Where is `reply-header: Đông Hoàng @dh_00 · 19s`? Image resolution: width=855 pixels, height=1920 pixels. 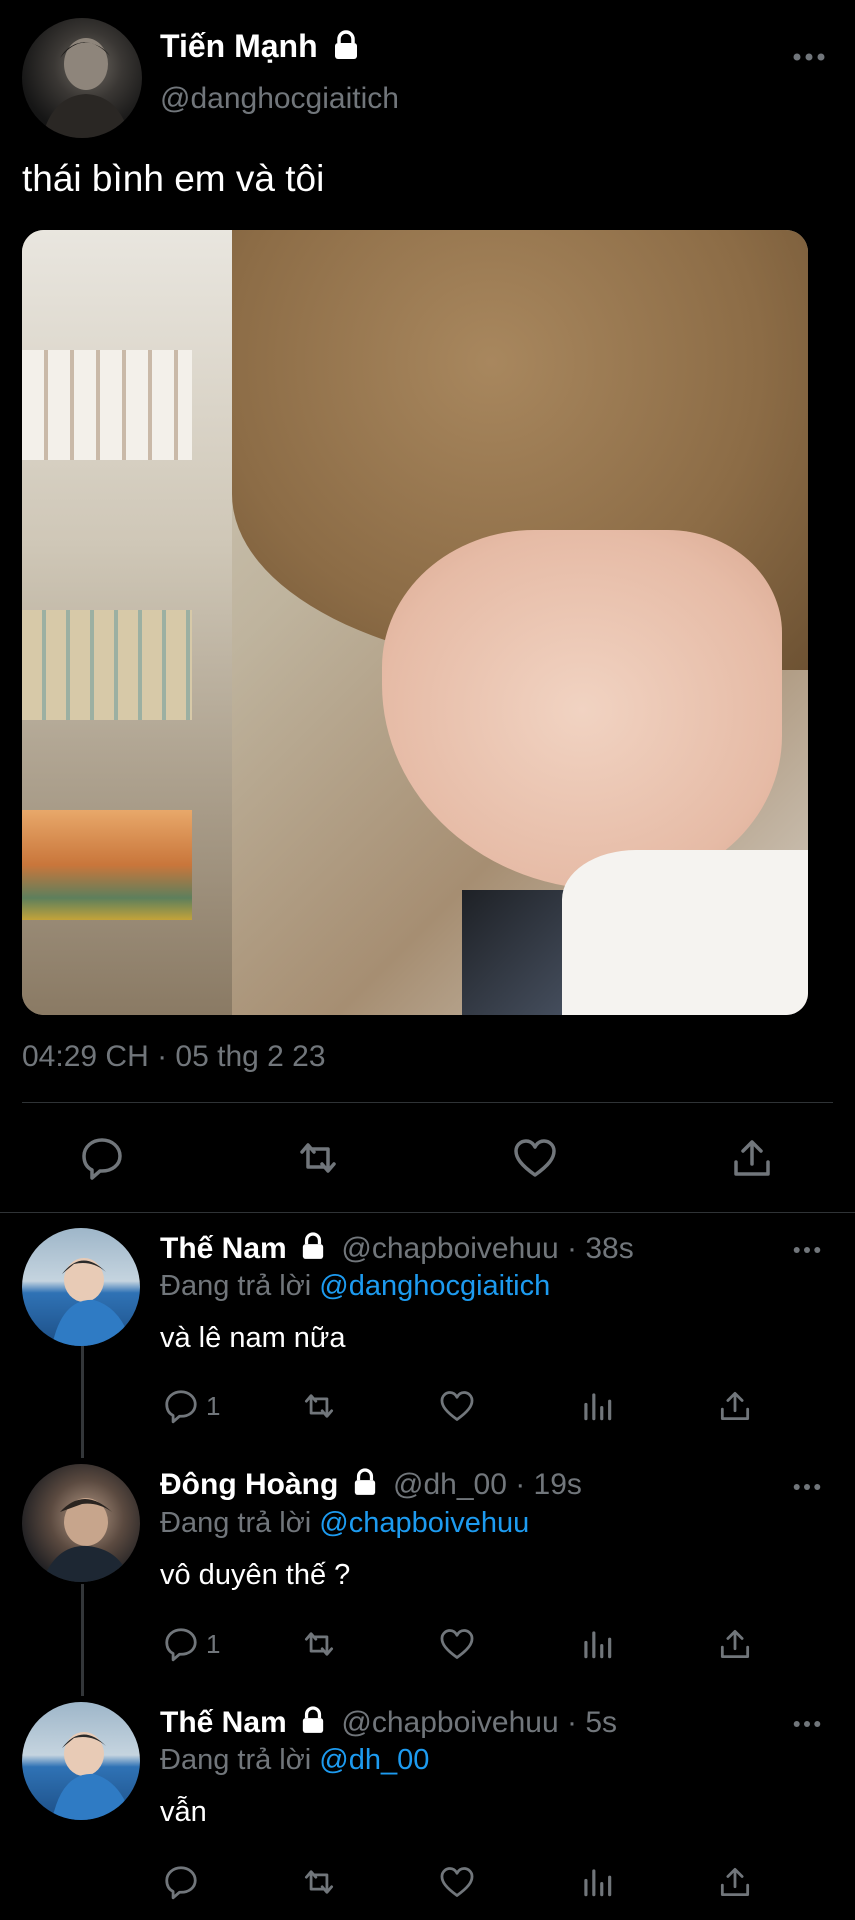 reply-header: Đông Hoàng @dh_00 · 19s is located at coordinates (371, 1486).